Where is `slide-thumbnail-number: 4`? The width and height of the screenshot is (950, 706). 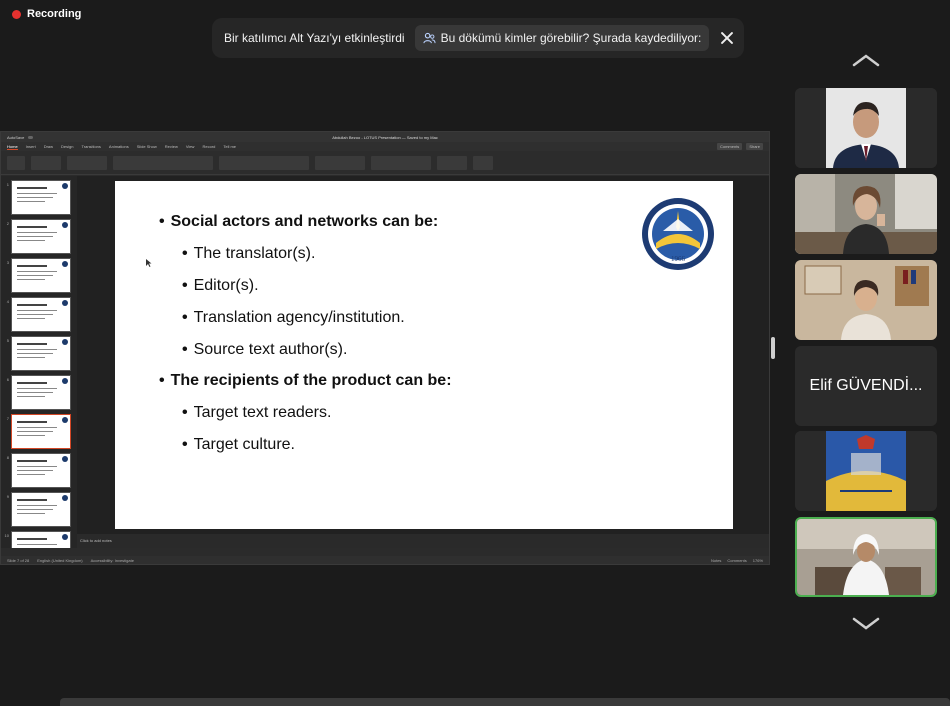 slide-thumbnail-number: 4 is located at coordinates (7, 301).